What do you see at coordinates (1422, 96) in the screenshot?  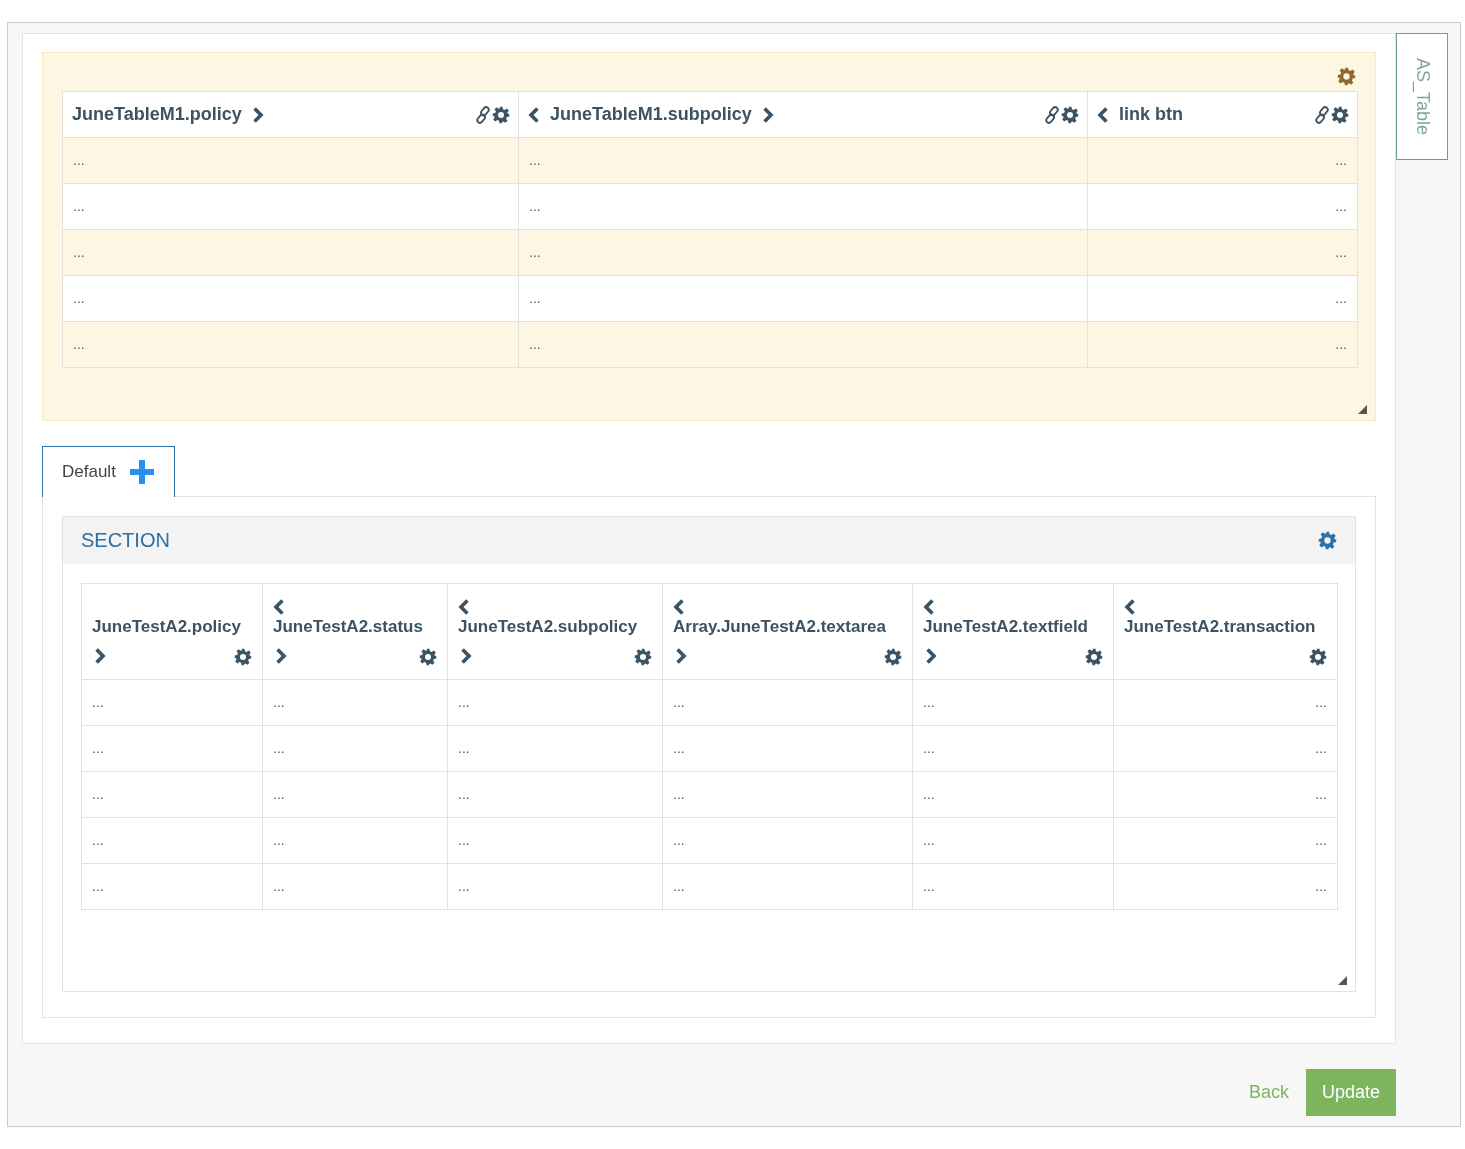 I see `side-tab: AS_Table` at bounding box center [1422, 96].